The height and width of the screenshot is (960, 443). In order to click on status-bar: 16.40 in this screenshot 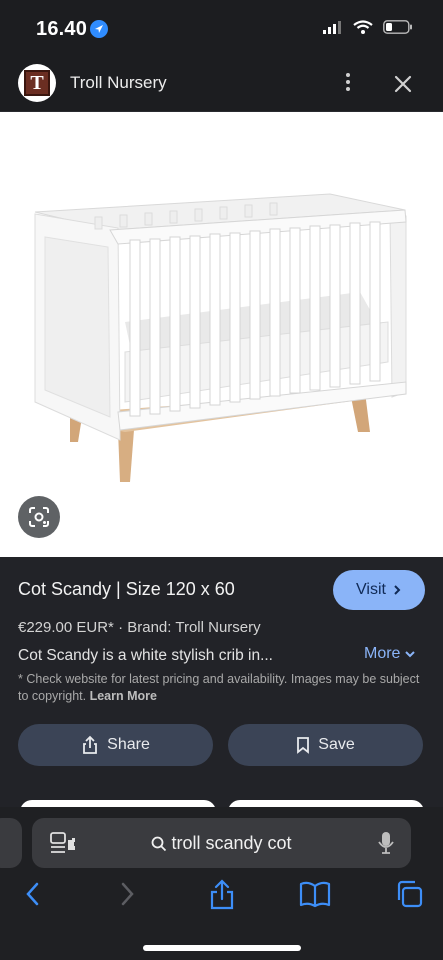, I will do `click(221, 28)`.